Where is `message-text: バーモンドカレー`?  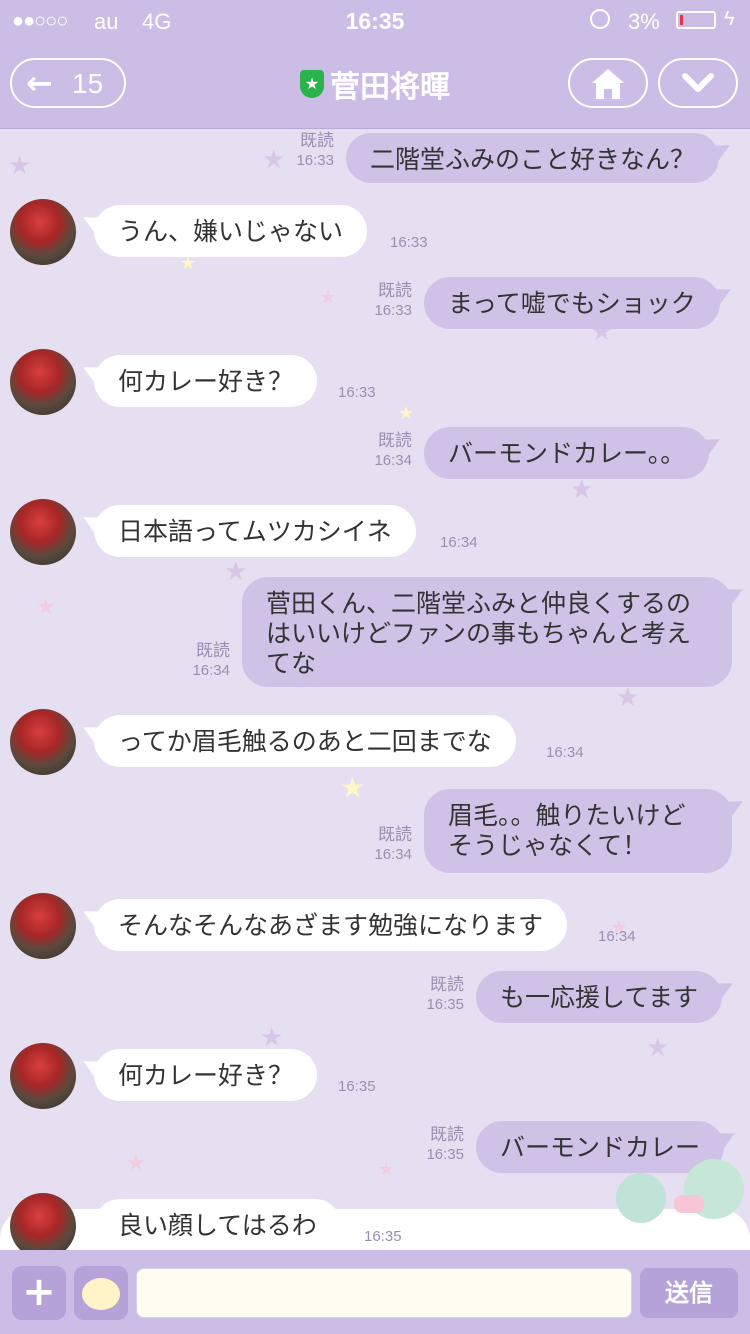 message-text: バーモンドカレー is located at coordinates (600, 1147).